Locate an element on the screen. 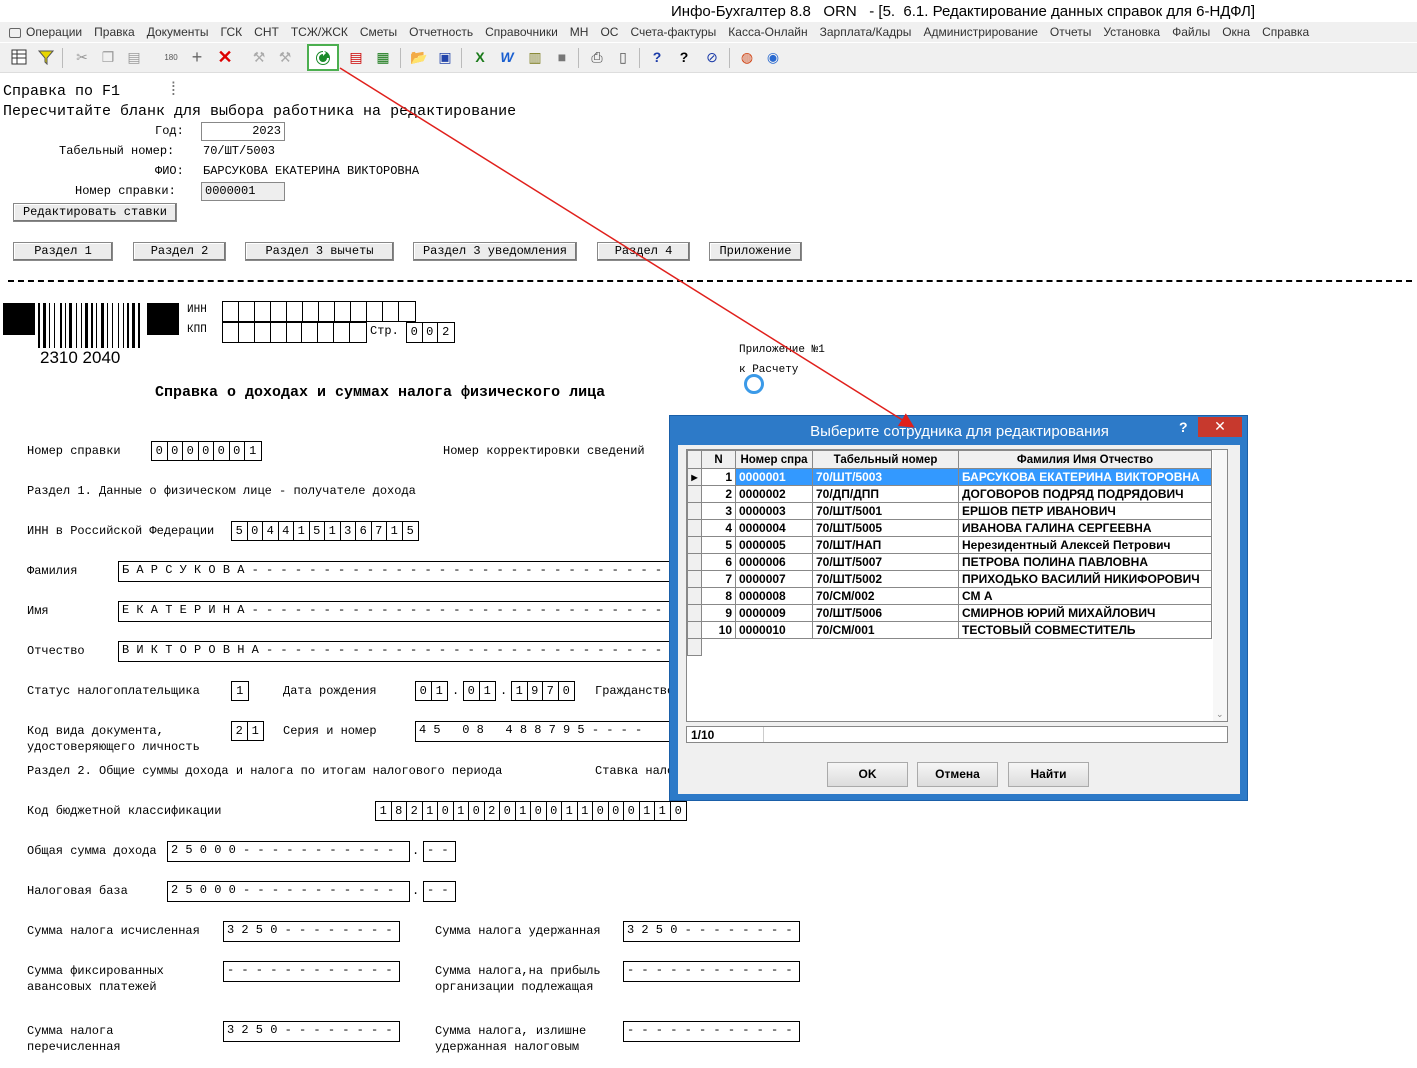  menu-item-15: Отчеты is located at coordinates (1070, 32).